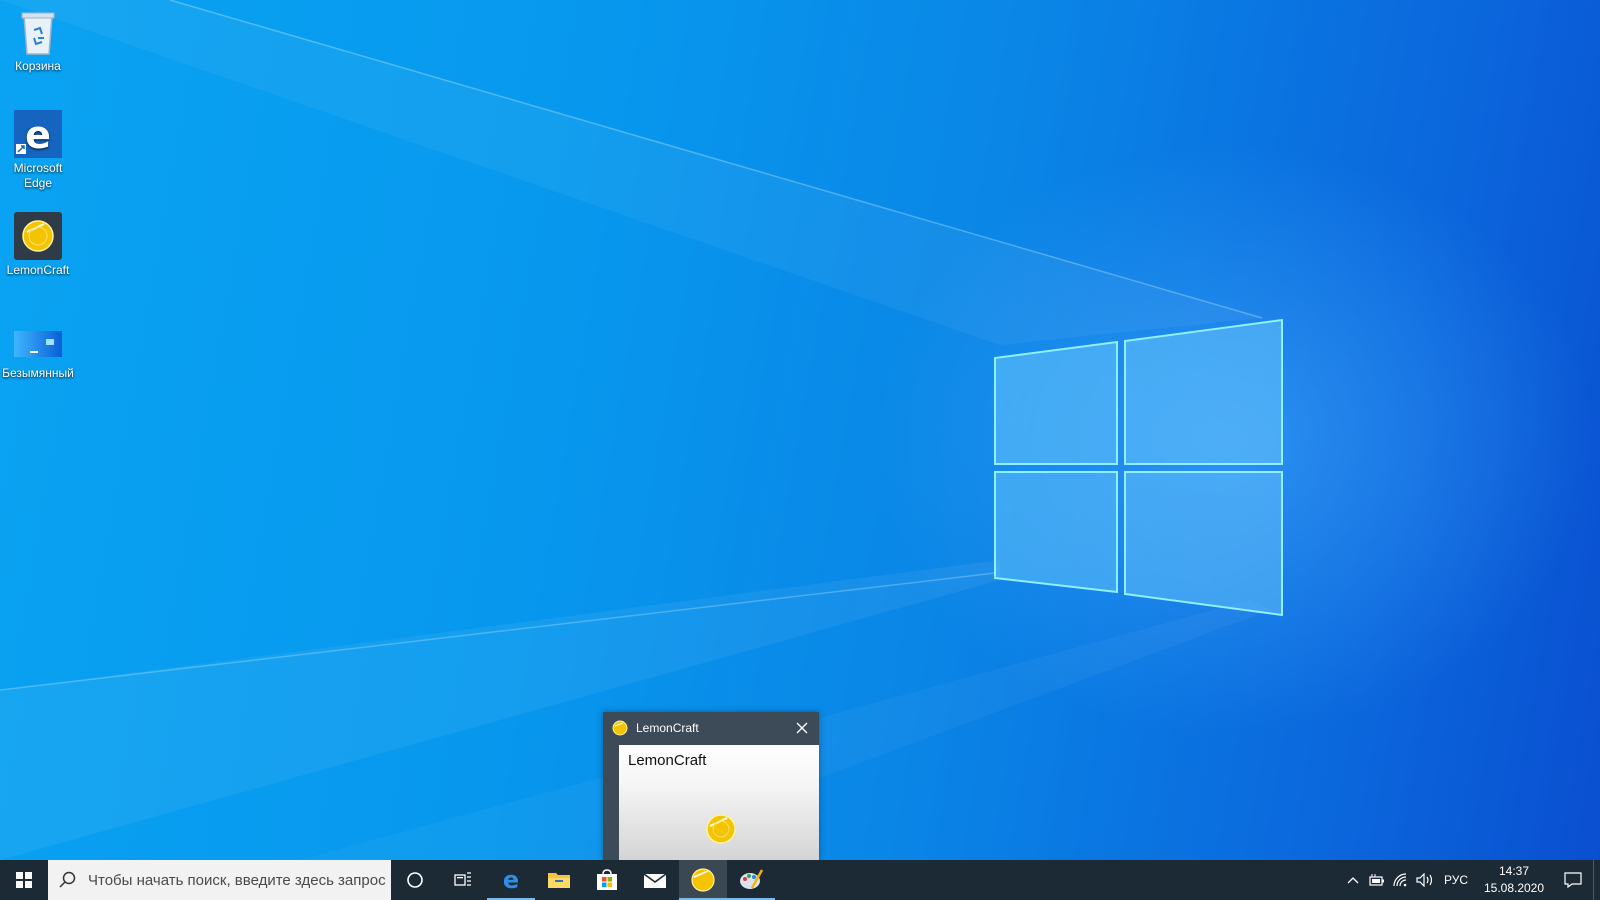 This screenshot has width=1600, height=900. What do you see at coordinates (667, 760) in the screenshot?
I see `app-name-label: LemonCraft` at bounding box center [667, 760].